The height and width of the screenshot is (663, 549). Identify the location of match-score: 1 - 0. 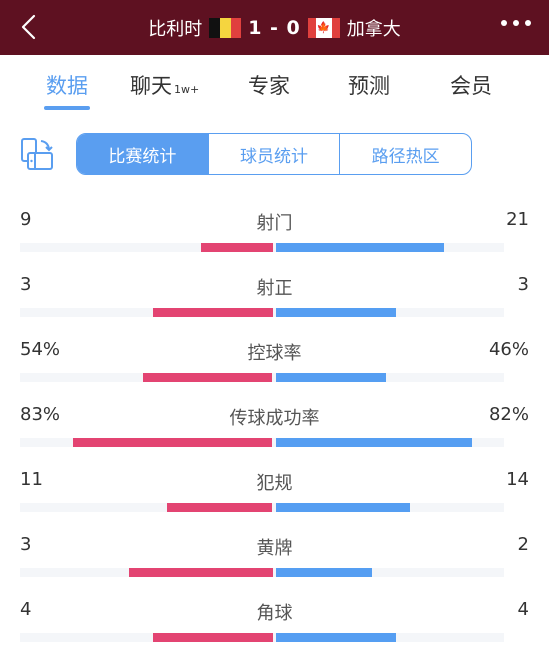
(274, 27).